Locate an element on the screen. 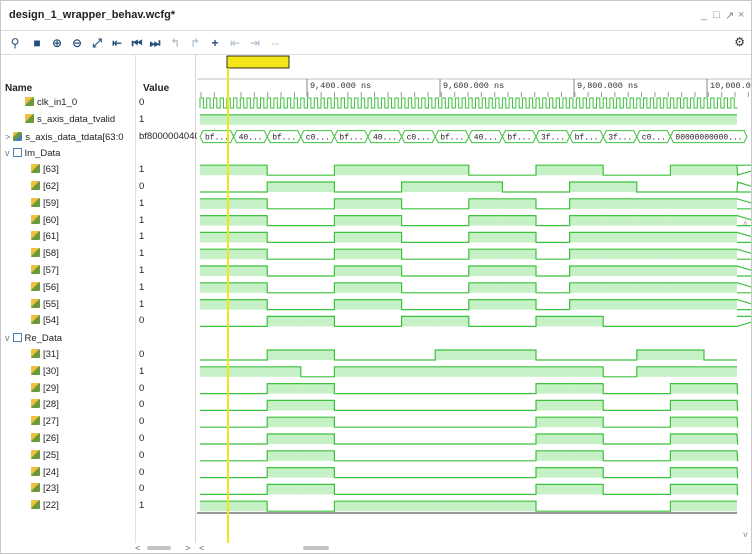 This screenshot has height=554, width=752. minimize-icon: _ is located at coordinates (704, 15).